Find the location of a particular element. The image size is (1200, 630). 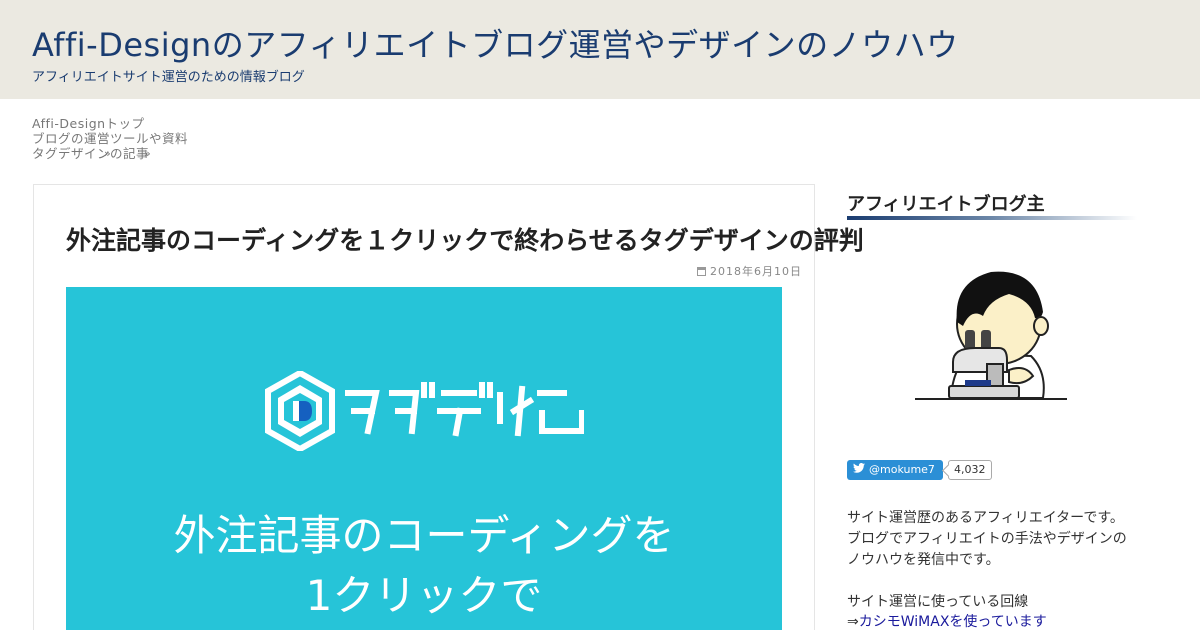

calendar-icon is located at coordinates (701, 271).